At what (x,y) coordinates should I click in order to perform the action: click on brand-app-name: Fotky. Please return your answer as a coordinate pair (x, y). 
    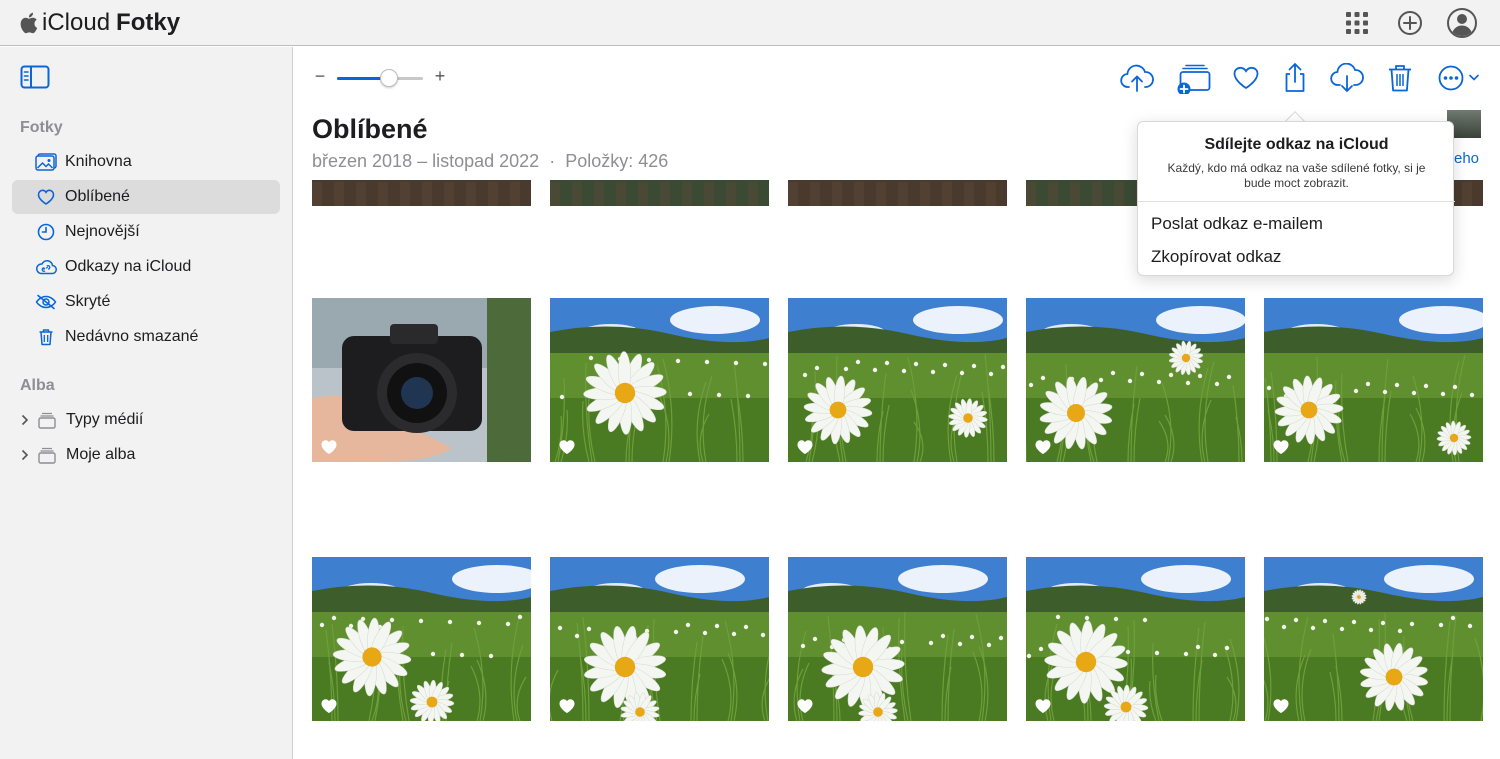
    Looking at the image, I should click on (148, 22).